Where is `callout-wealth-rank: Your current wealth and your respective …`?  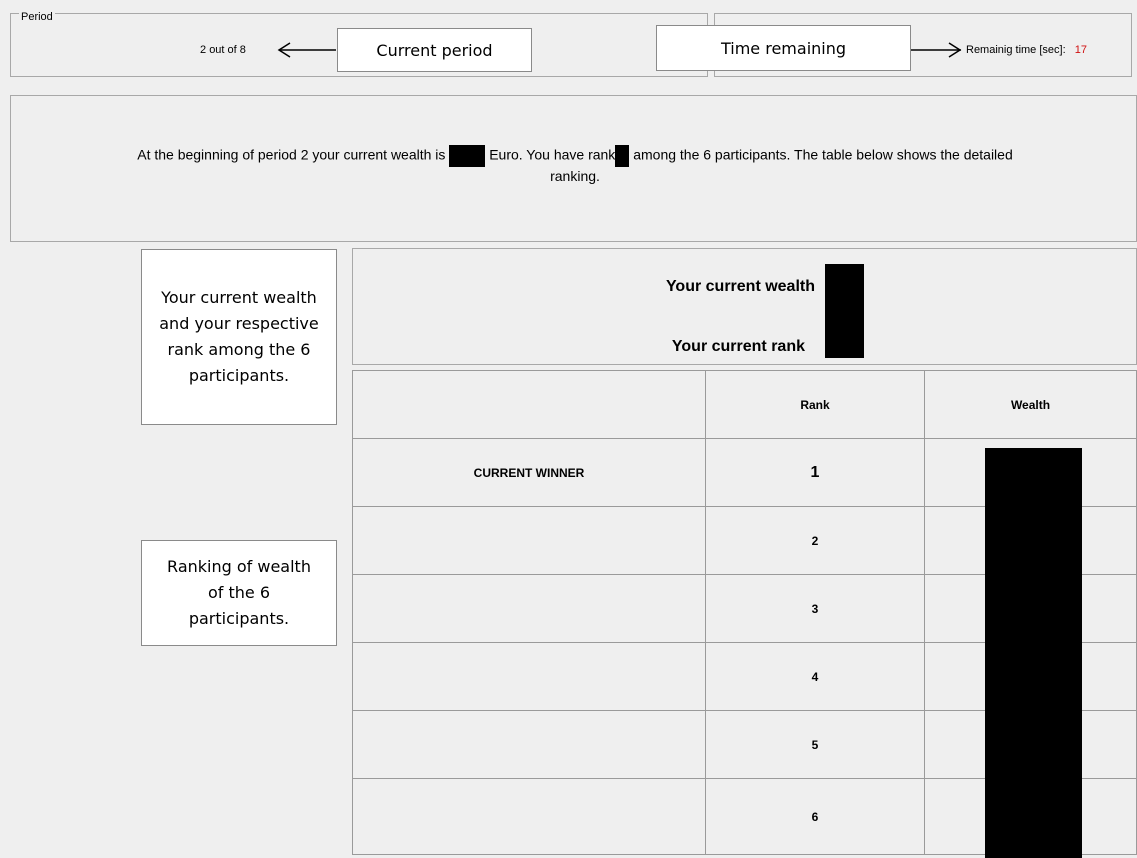 callout-wealth-rank: Your current wealth and your respective … is located at coordinates (239, 337).